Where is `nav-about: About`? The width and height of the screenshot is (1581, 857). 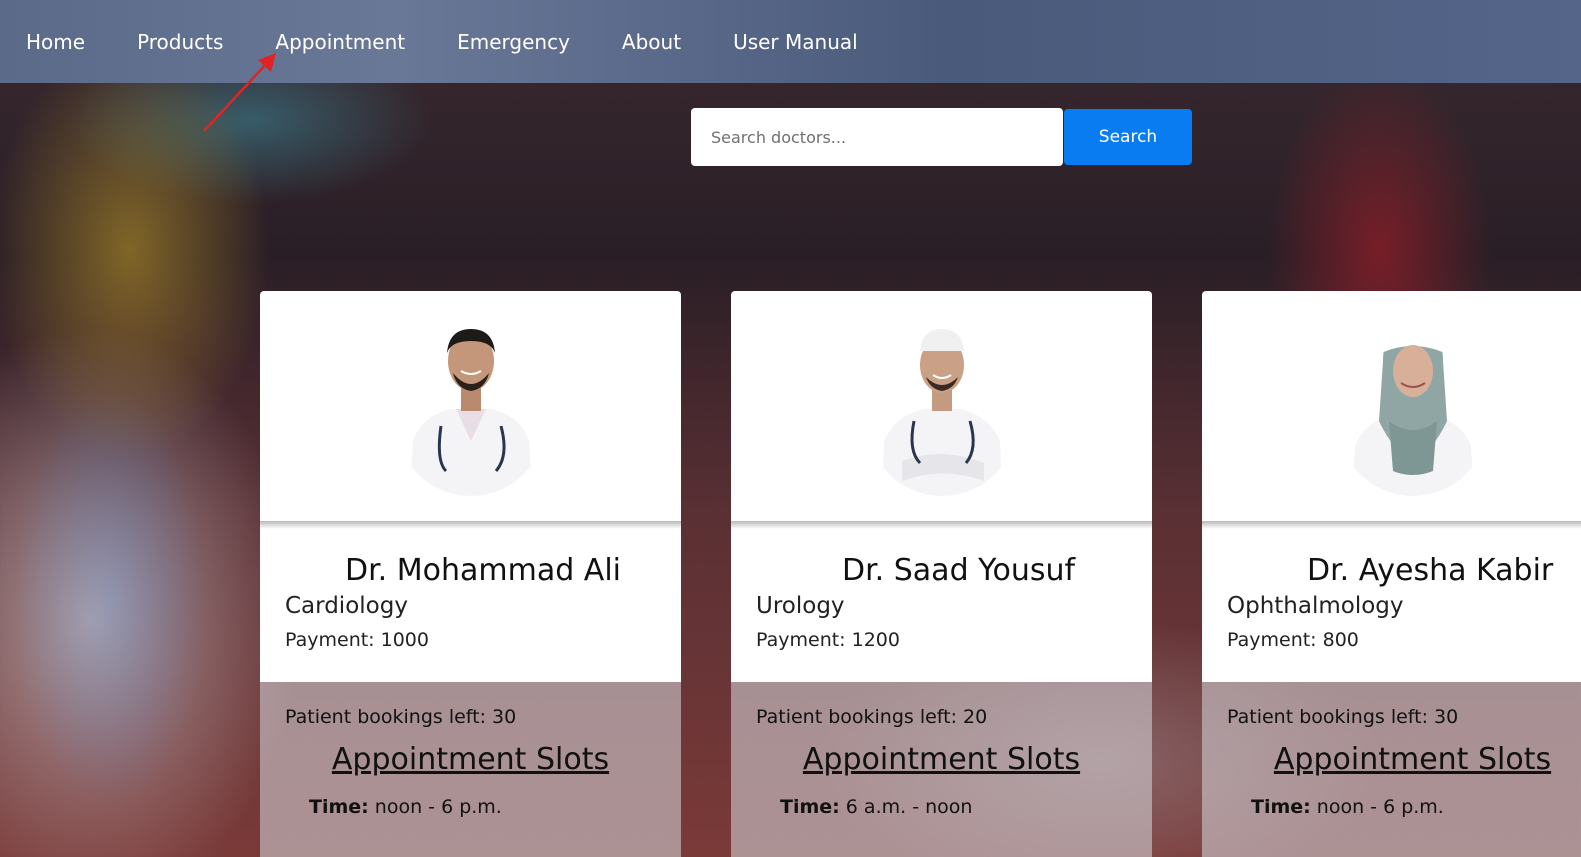
nav-about: About is located at coordinates (651, 42).